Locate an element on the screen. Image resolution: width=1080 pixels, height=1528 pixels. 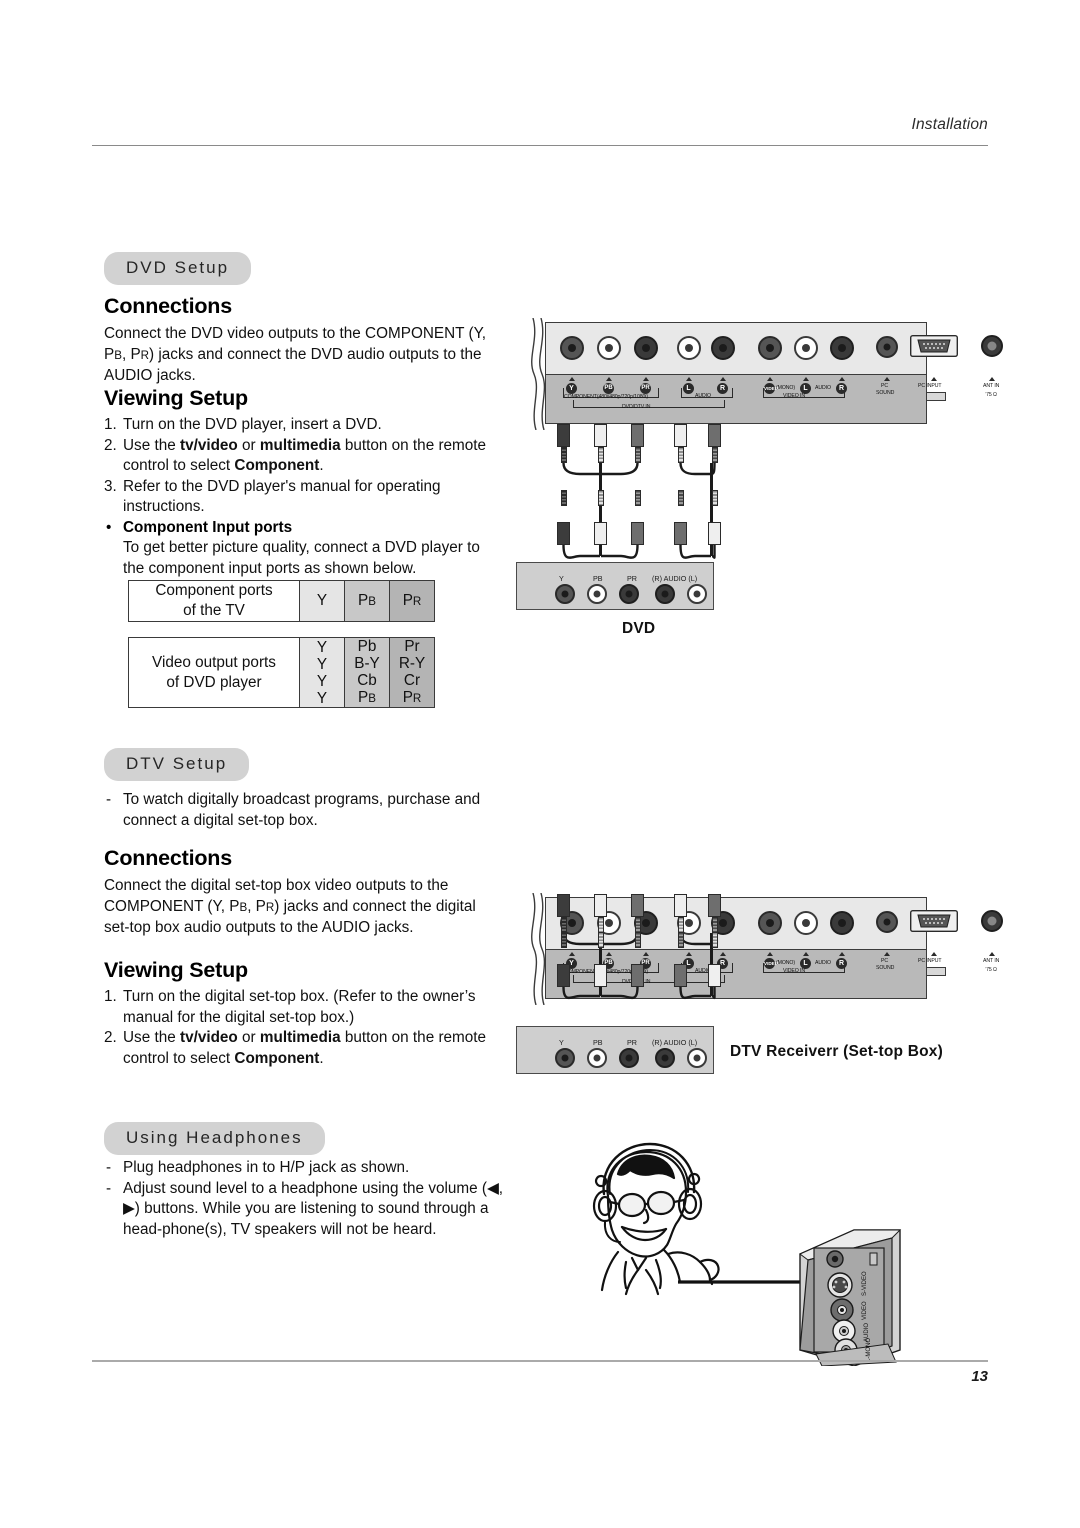
dvd-device-panel: Y PB PR (R) AUDIO (L) is located at coordinates (615, 586).